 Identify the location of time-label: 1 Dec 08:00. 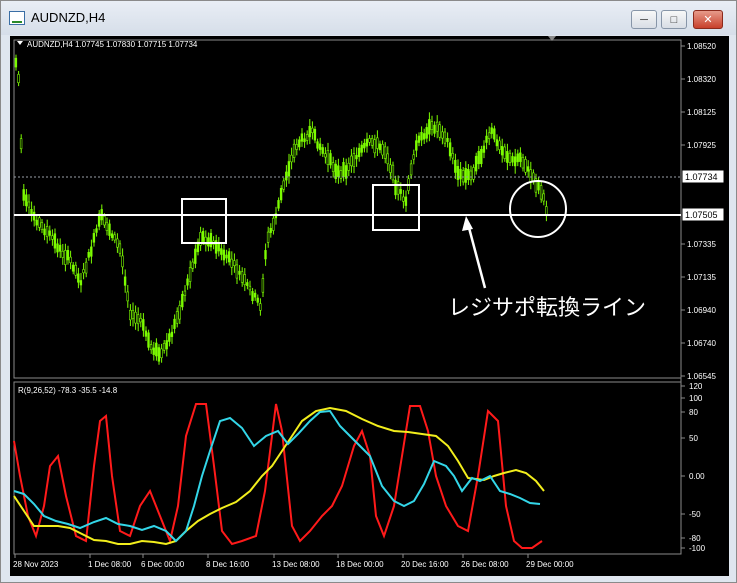
(110, 564).